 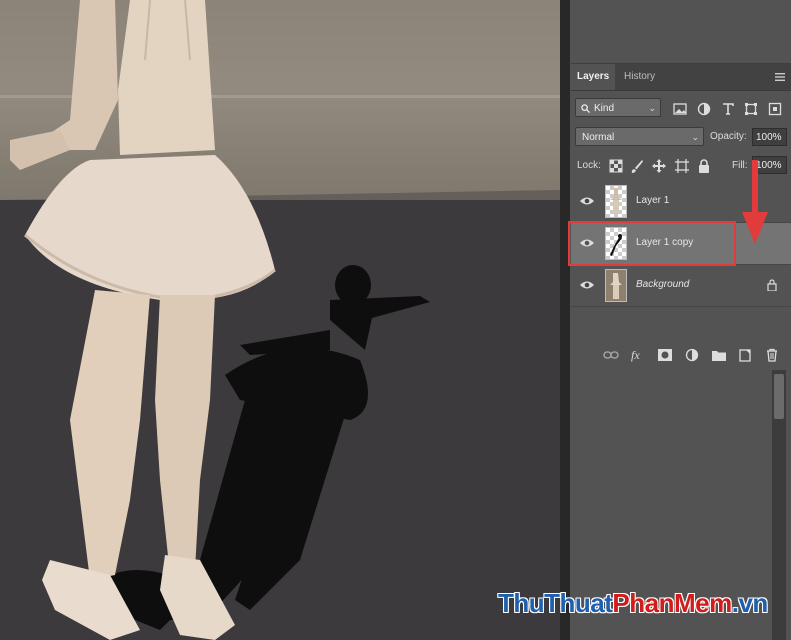 I want to click on filter-kind-label: Kind, so click(x=604, y=108).